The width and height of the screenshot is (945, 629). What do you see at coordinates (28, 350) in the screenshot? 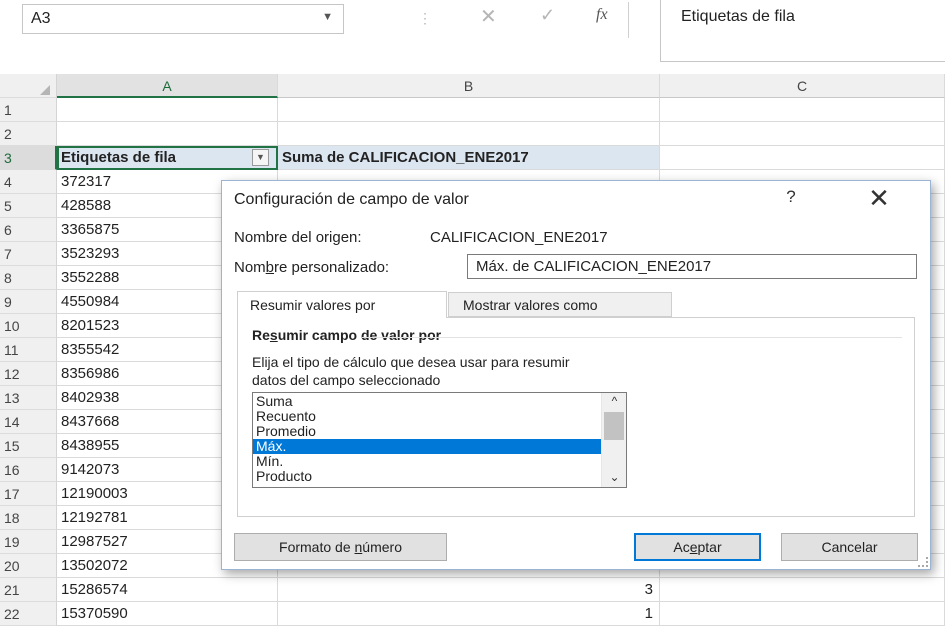
I see `row-header: 11` at bounding box center [28, 350].